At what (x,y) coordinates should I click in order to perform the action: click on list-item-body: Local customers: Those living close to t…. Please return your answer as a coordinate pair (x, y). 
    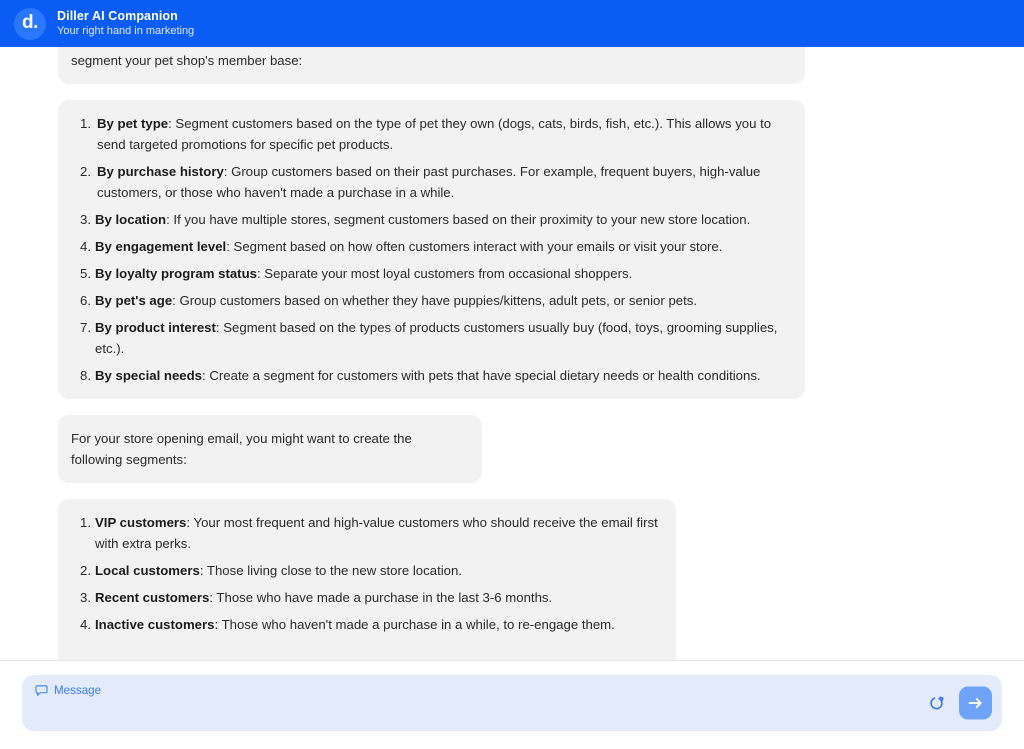
    Looking at the image, I should click on (278, 570).